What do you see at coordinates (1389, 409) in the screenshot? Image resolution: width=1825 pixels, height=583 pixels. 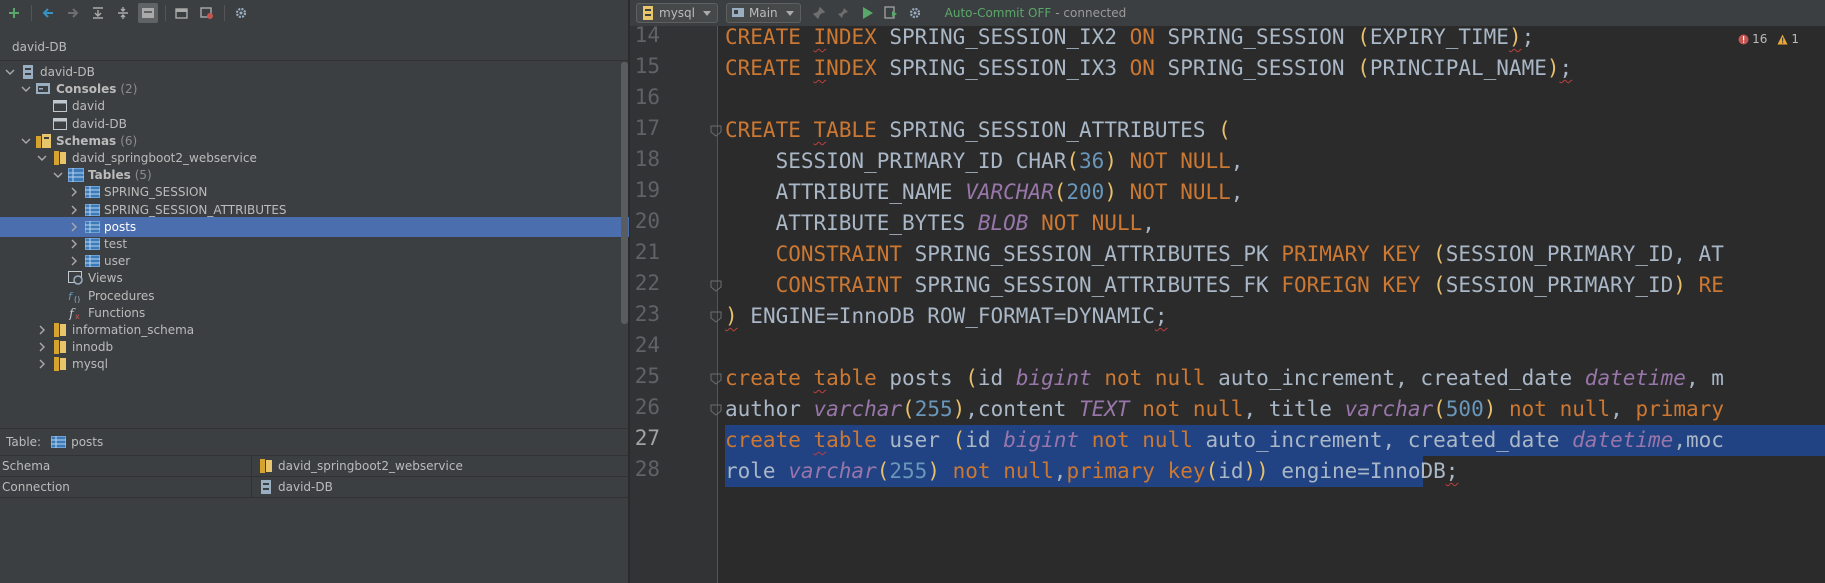 I see `code-token: varchar` at bounding box center [1389, 409].